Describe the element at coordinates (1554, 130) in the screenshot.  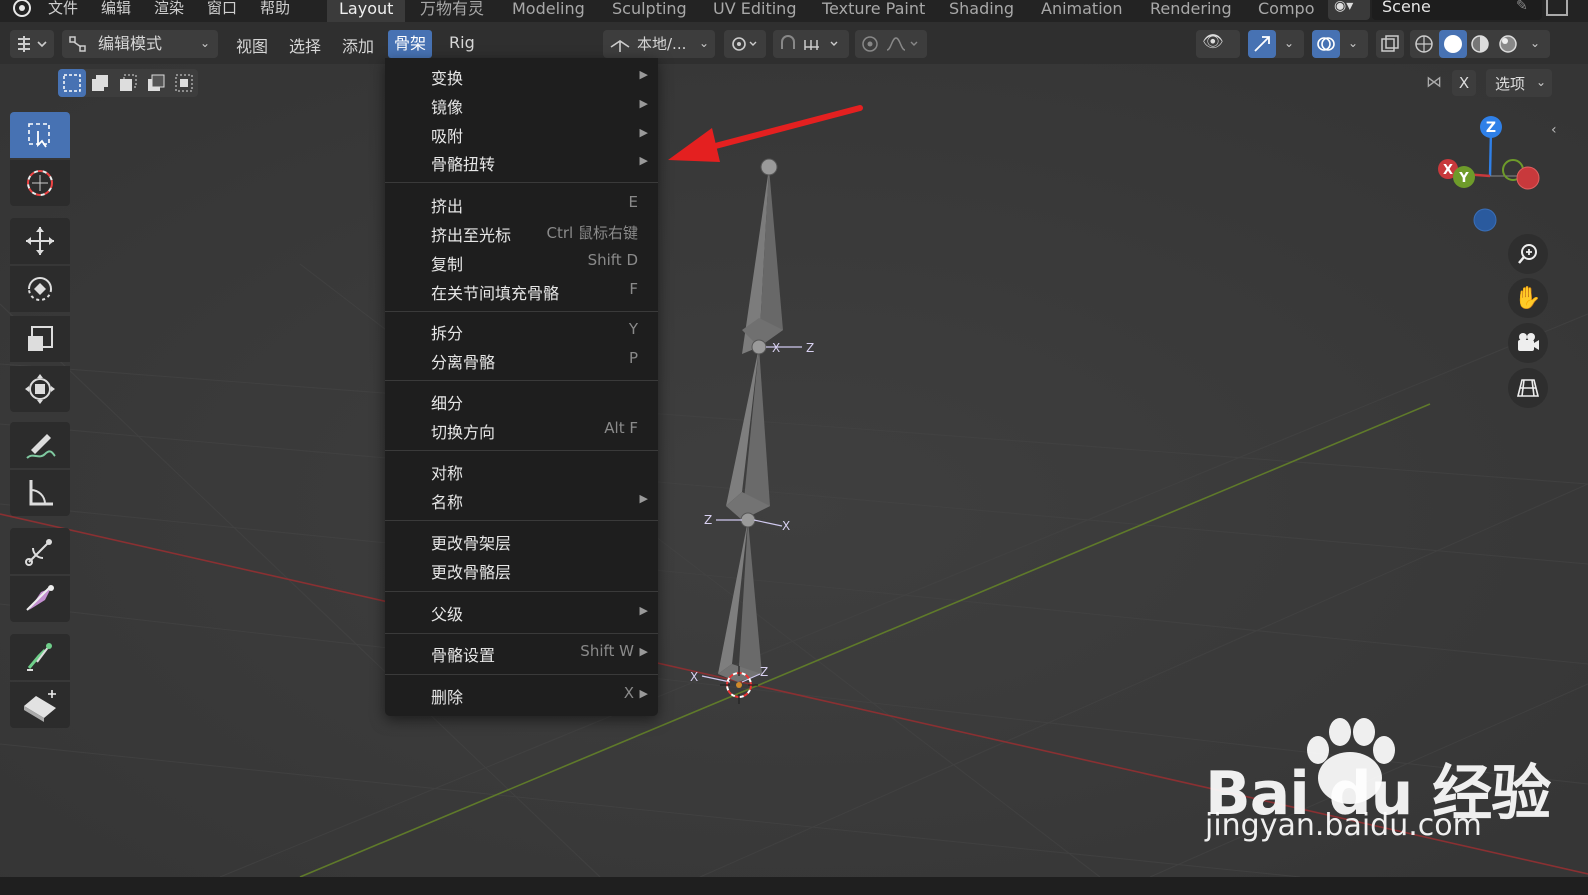
I see `sidebar-collapse-icon: ‹` at that location.